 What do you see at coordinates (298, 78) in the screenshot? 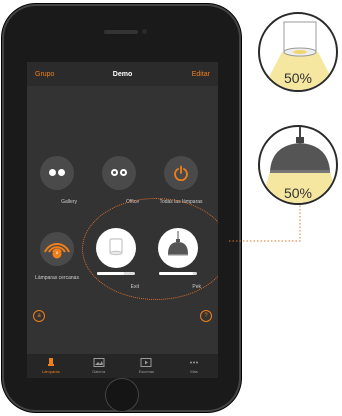
I see `zoom-spotlight-percent: 50%` at bounding box center [298, 78].